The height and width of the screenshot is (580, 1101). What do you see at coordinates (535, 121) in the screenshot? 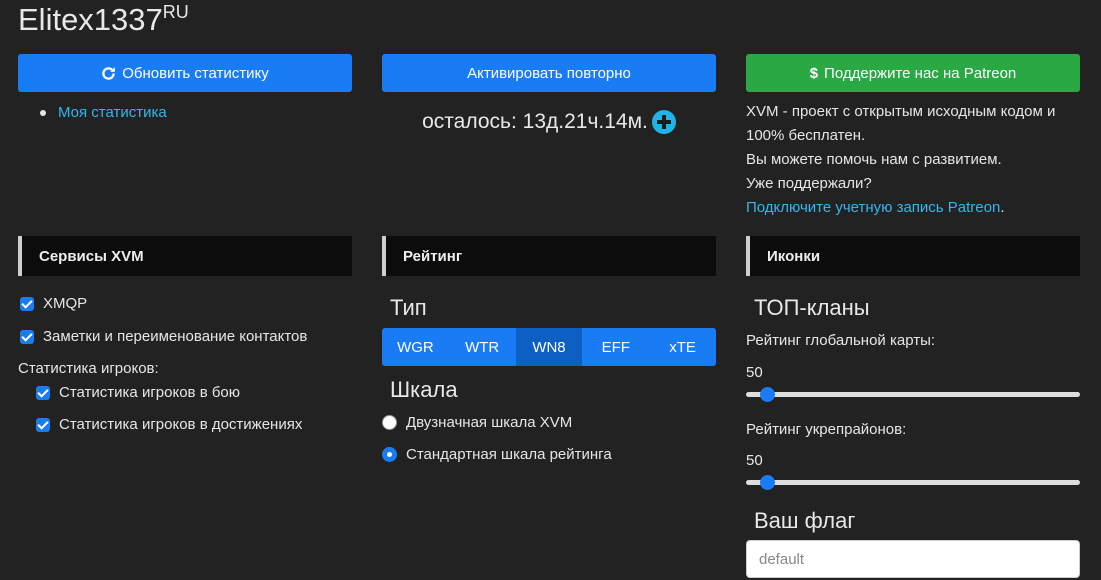
I see `remaining-time-text: осталось: 13д.21ч.14м.` at bounding box center [535, 121].